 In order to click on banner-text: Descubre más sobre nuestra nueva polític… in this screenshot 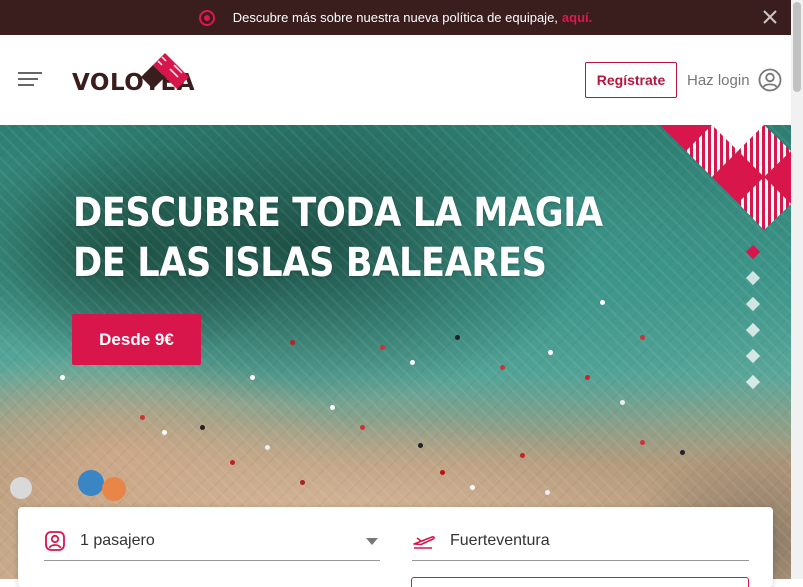, I will do `click(395, 17)`.